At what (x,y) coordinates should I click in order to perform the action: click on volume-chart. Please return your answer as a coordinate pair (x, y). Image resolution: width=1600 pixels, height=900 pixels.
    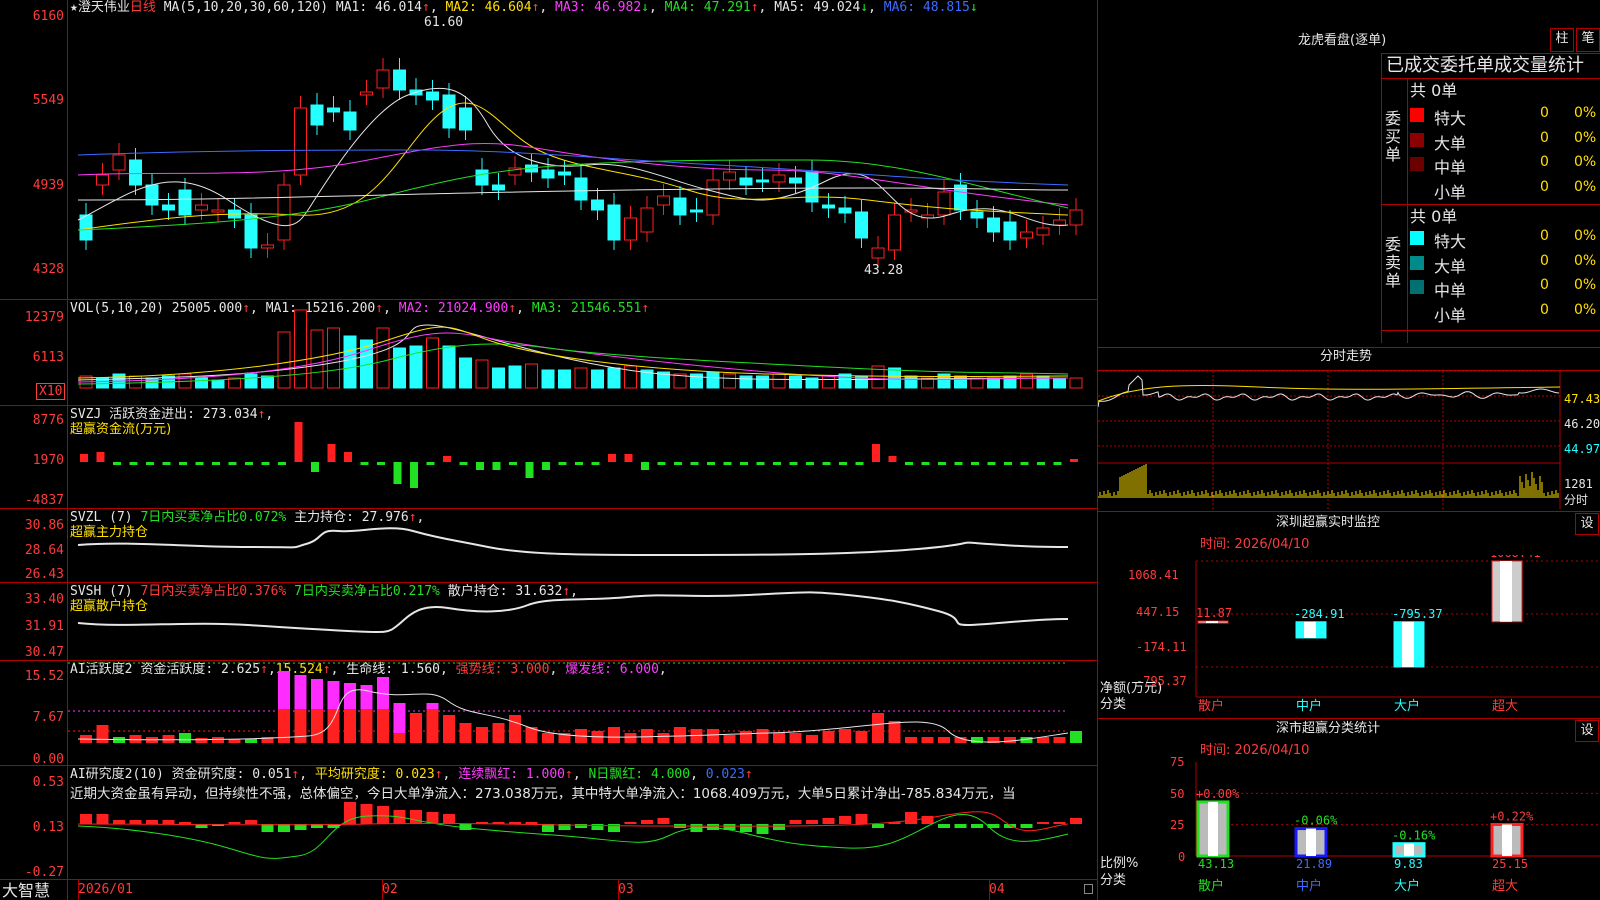
    Looking at the image, I should click on (582, 352).